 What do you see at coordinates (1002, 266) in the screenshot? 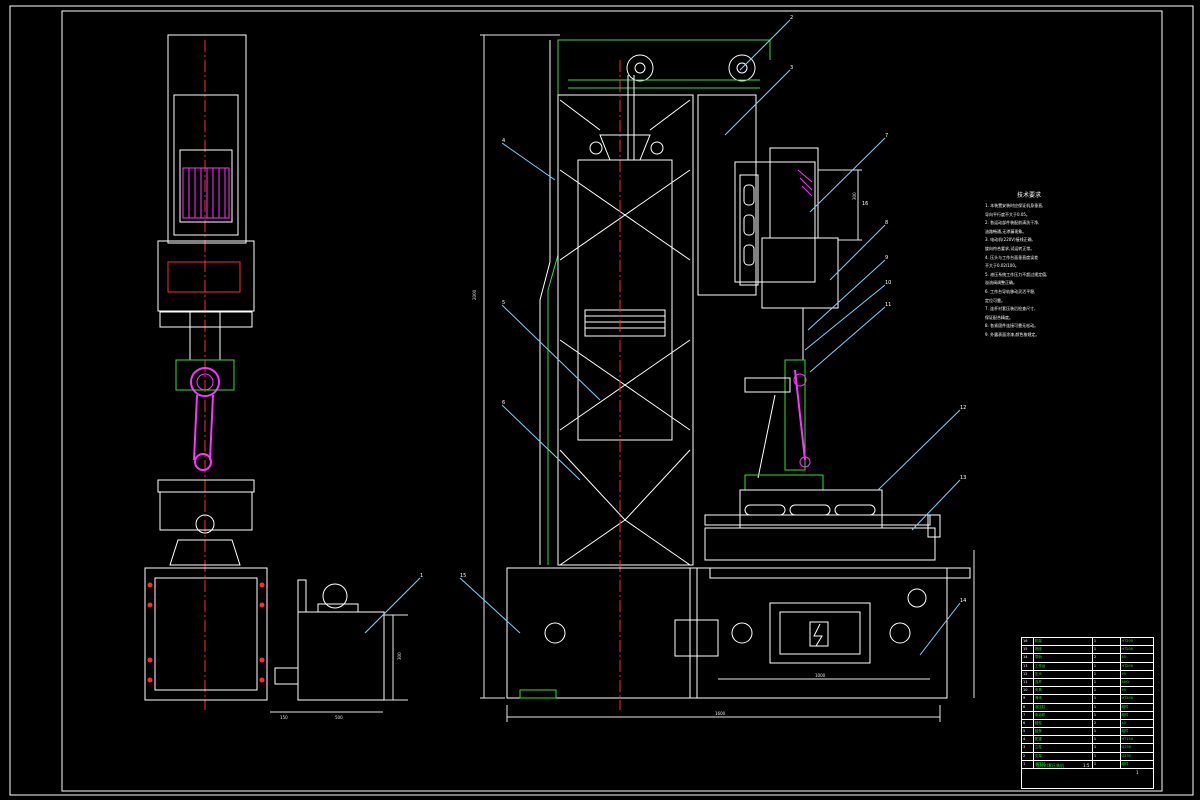
I see `tech-note-line: 不大于0.02/100。` at bounding box center [1002, 266].